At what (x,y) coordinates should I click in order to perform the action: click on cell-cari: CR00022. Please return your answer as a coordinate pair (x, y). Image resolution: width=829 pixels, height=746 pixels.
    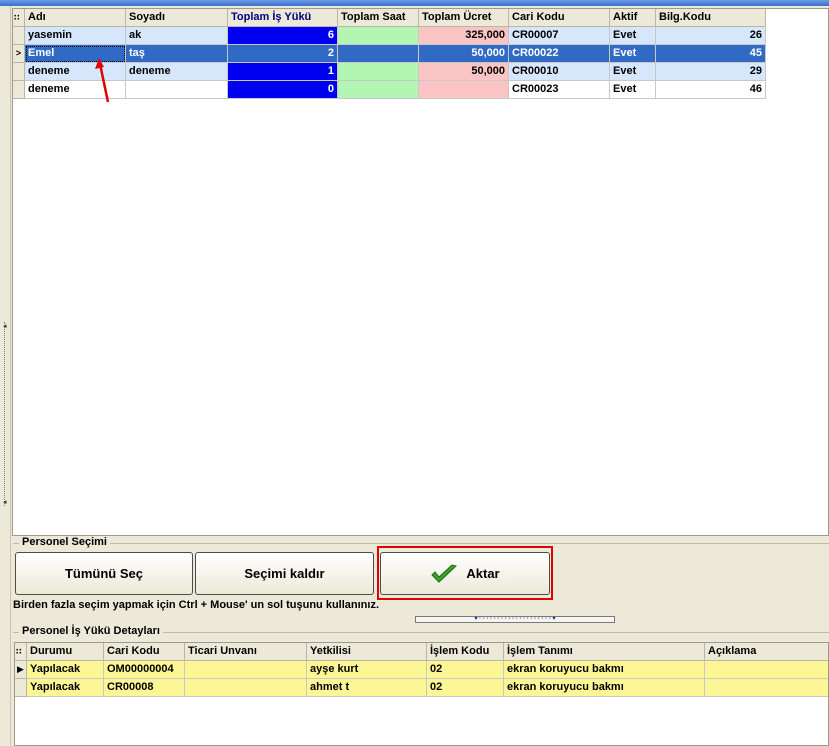
    Looking at the image, I should click on (559, 54).